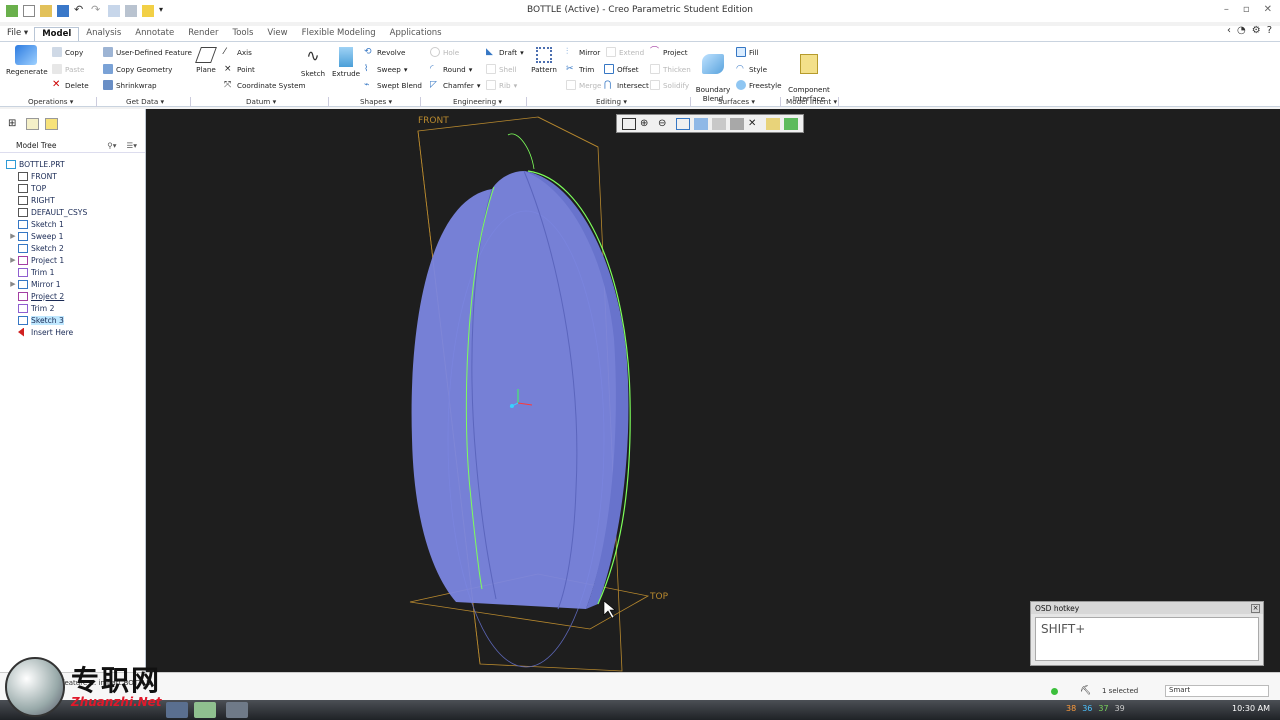 This screenshot has width=1280, height=720. I want to click on taskbar-app-folder, so click(237, 710).